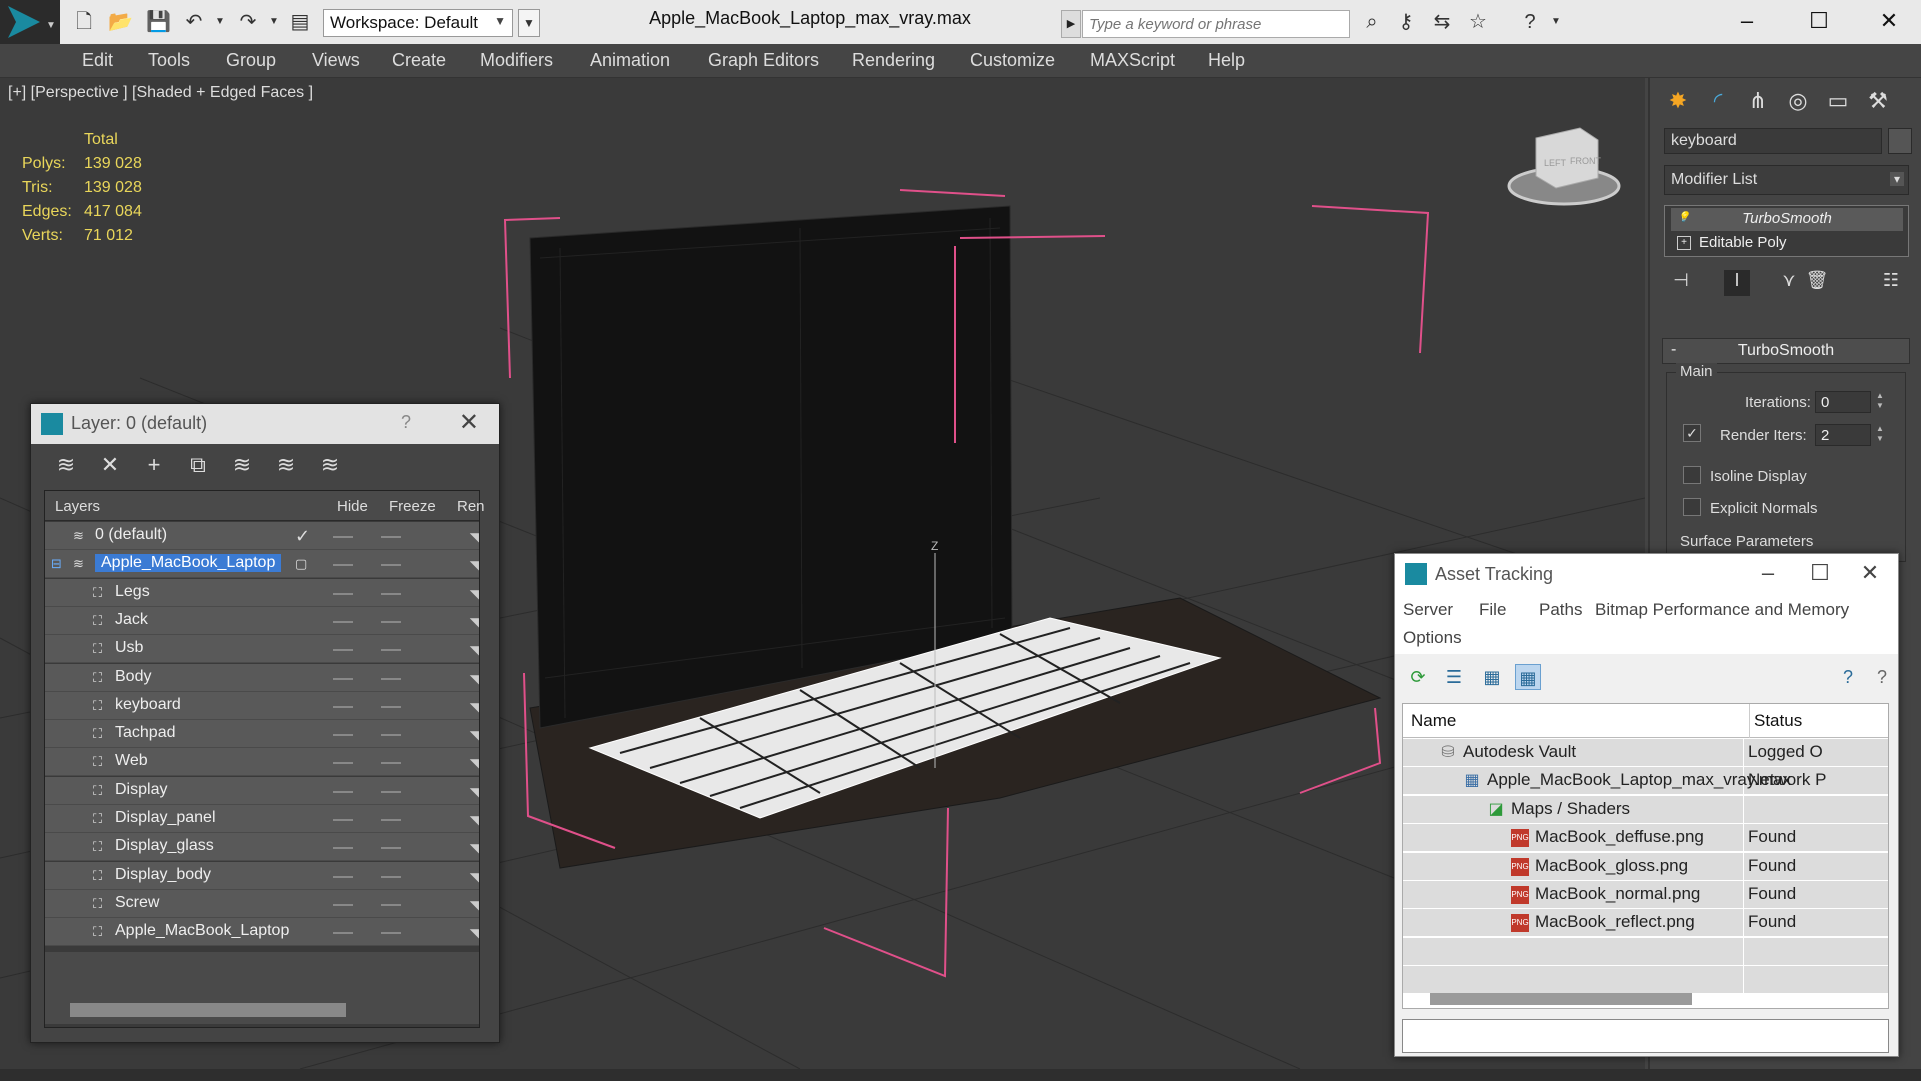 Image resolution: width=1921 pixels, height=1081 pixels. I want to click on app-menu-button: ▼, so click(30, 22).